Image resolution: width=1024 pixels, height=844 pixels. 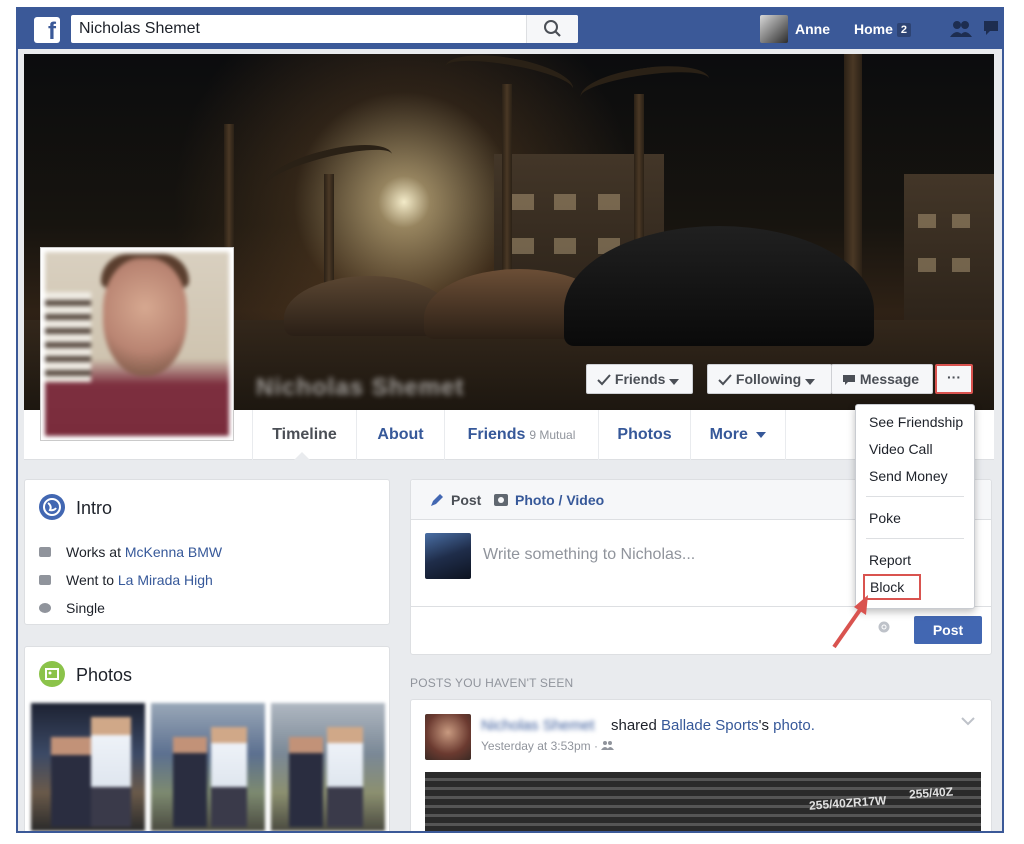 What do you see at coordinates (954, 379) in the screenshot?
I see `more-options-button: ···` at bounding box center [954, 379].